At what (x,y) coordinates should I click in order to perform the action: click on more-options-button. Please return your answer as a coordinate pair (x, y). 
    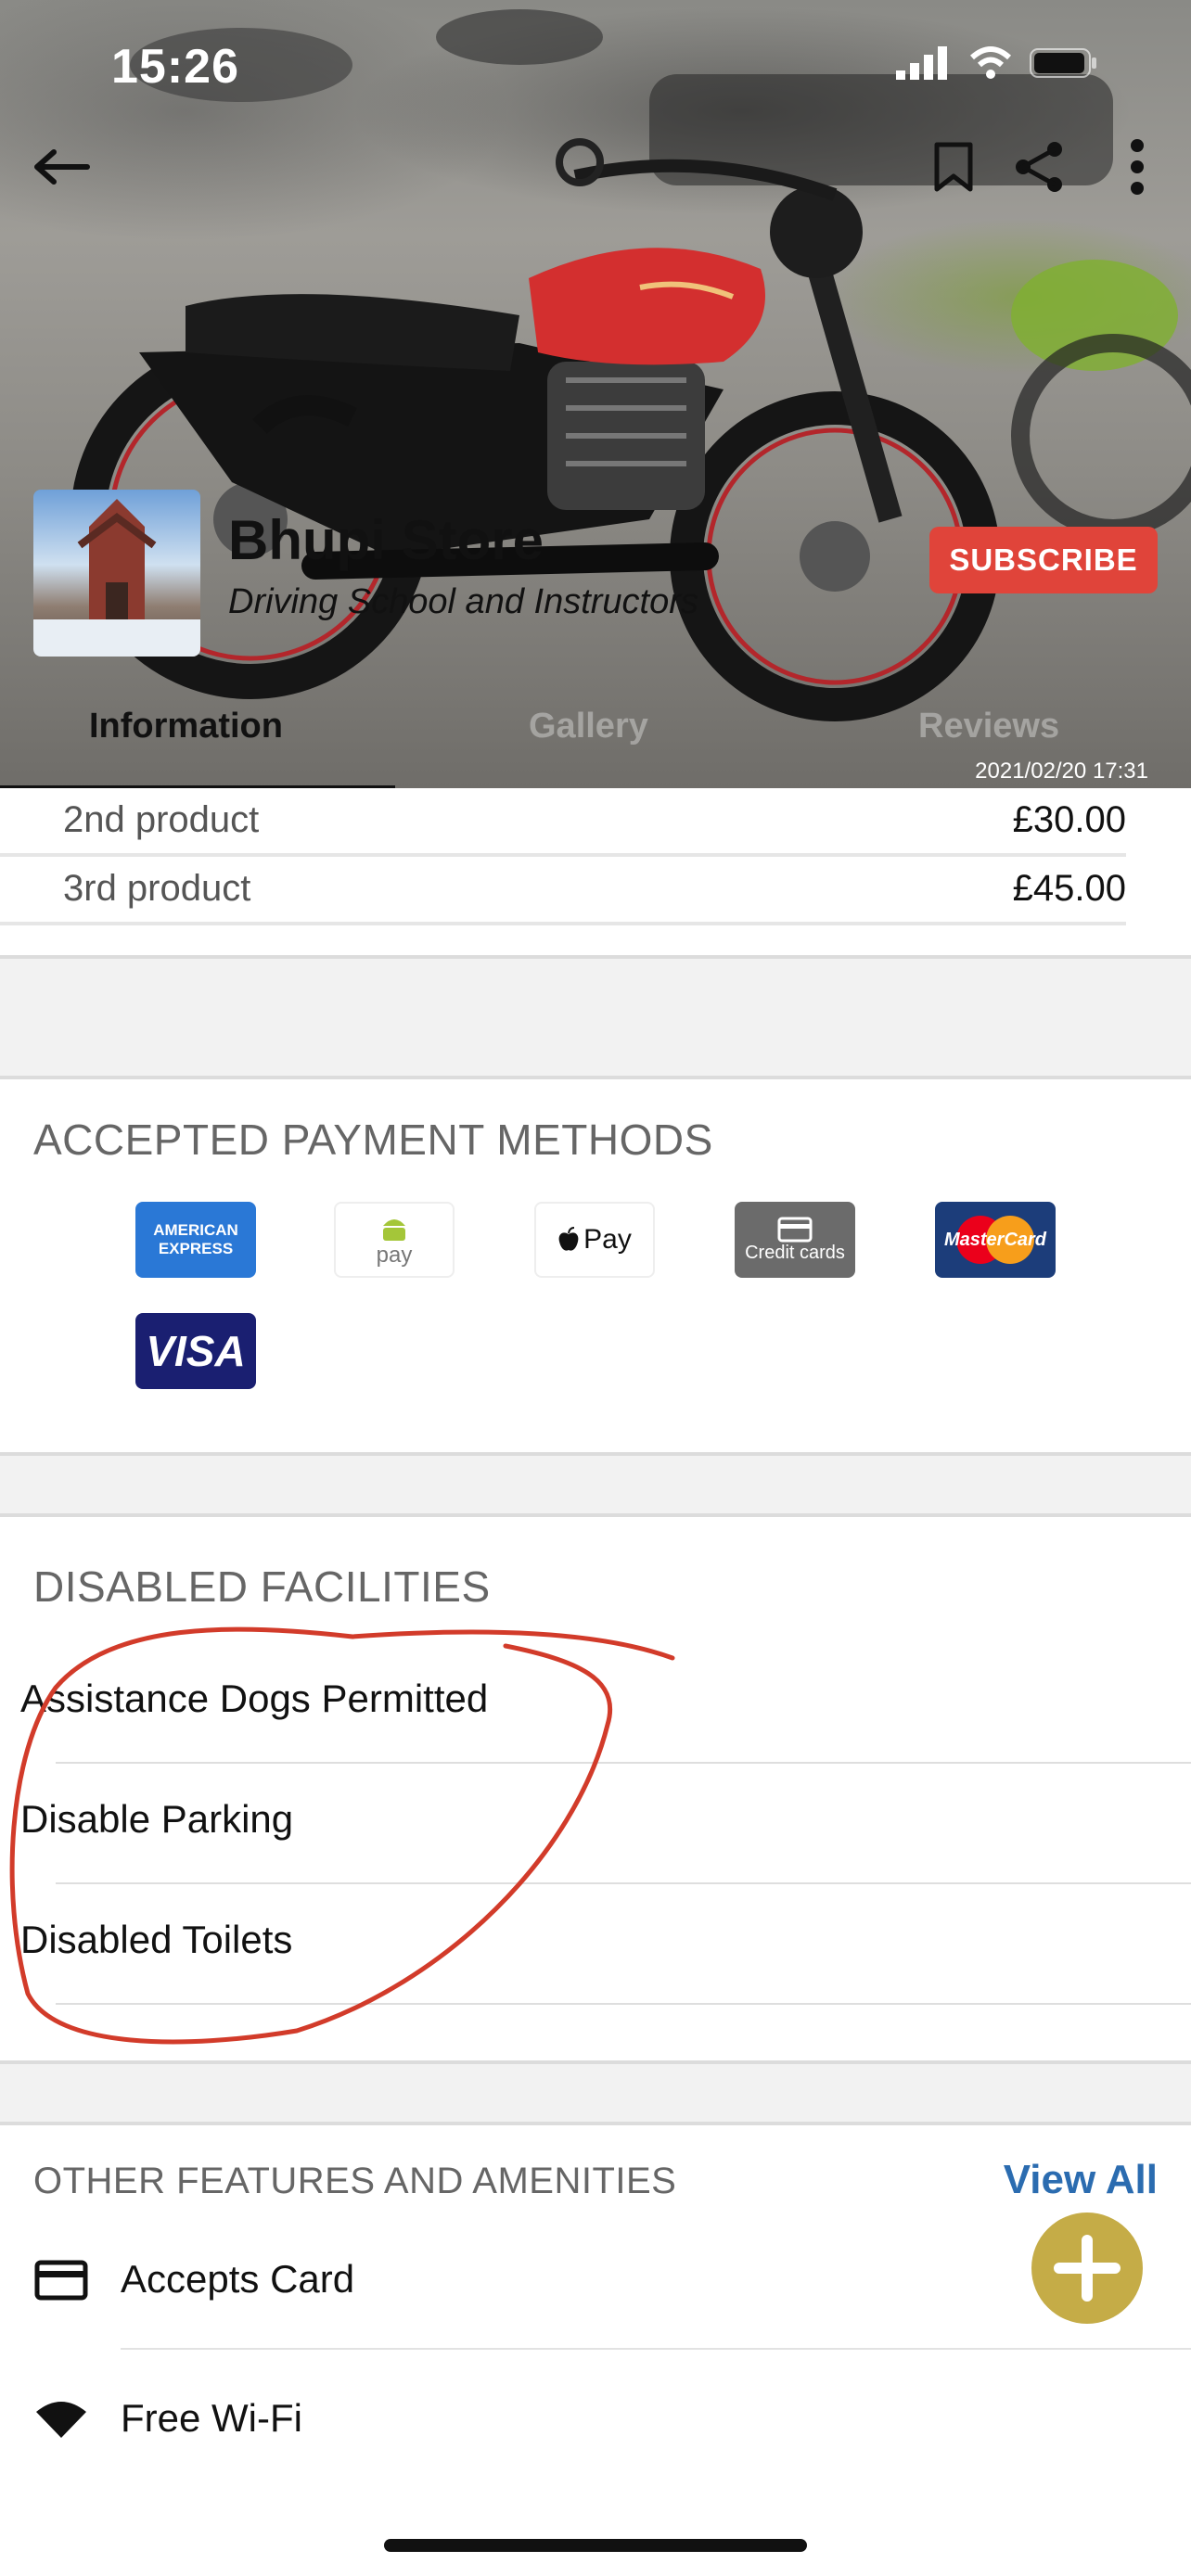
    Looking at the image, I should click on (1137, 167).